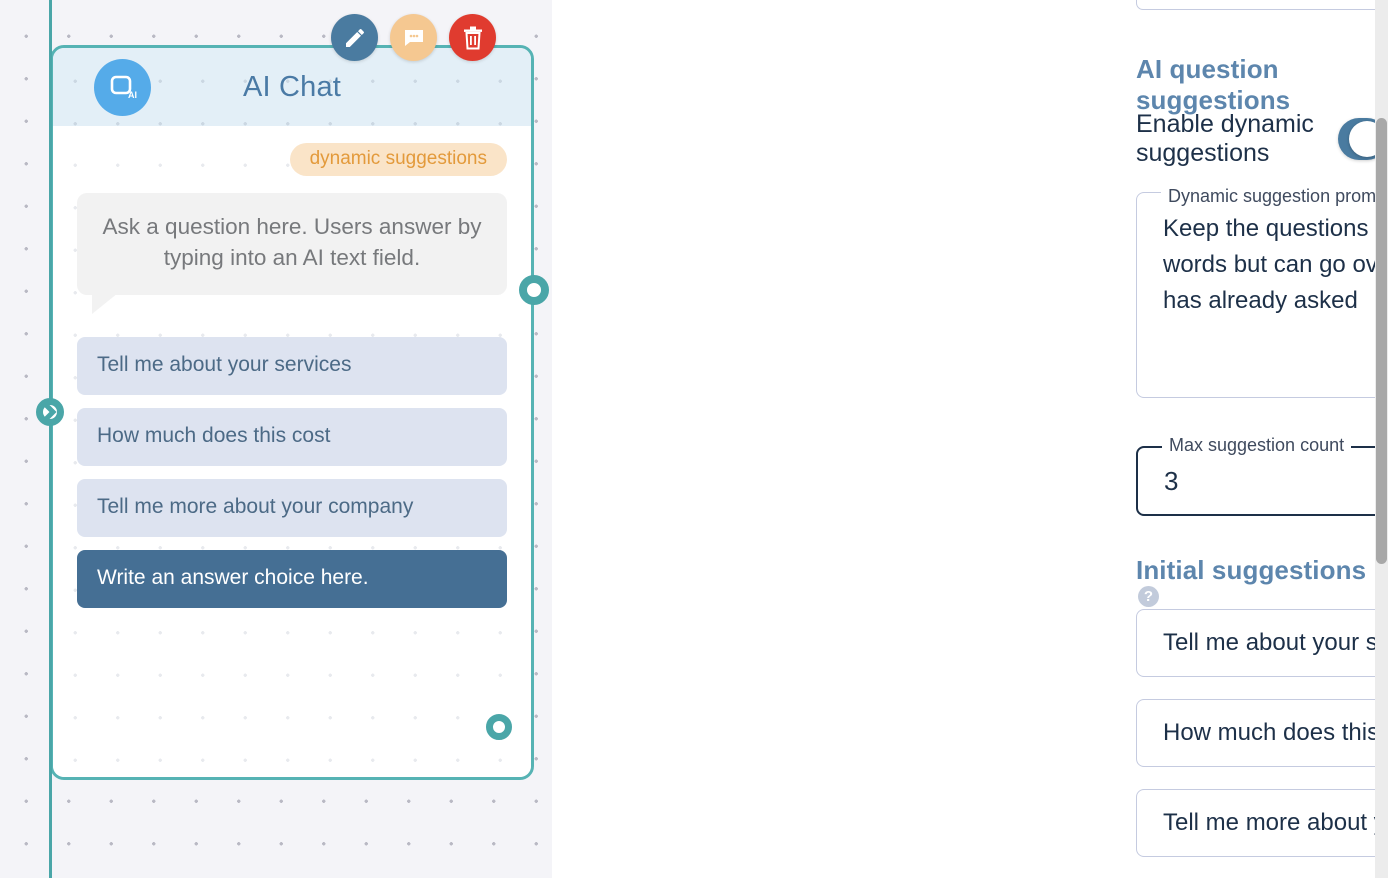  I want to click on initial-suggestion-input: Tell me more about your company, so click(1262, 823).